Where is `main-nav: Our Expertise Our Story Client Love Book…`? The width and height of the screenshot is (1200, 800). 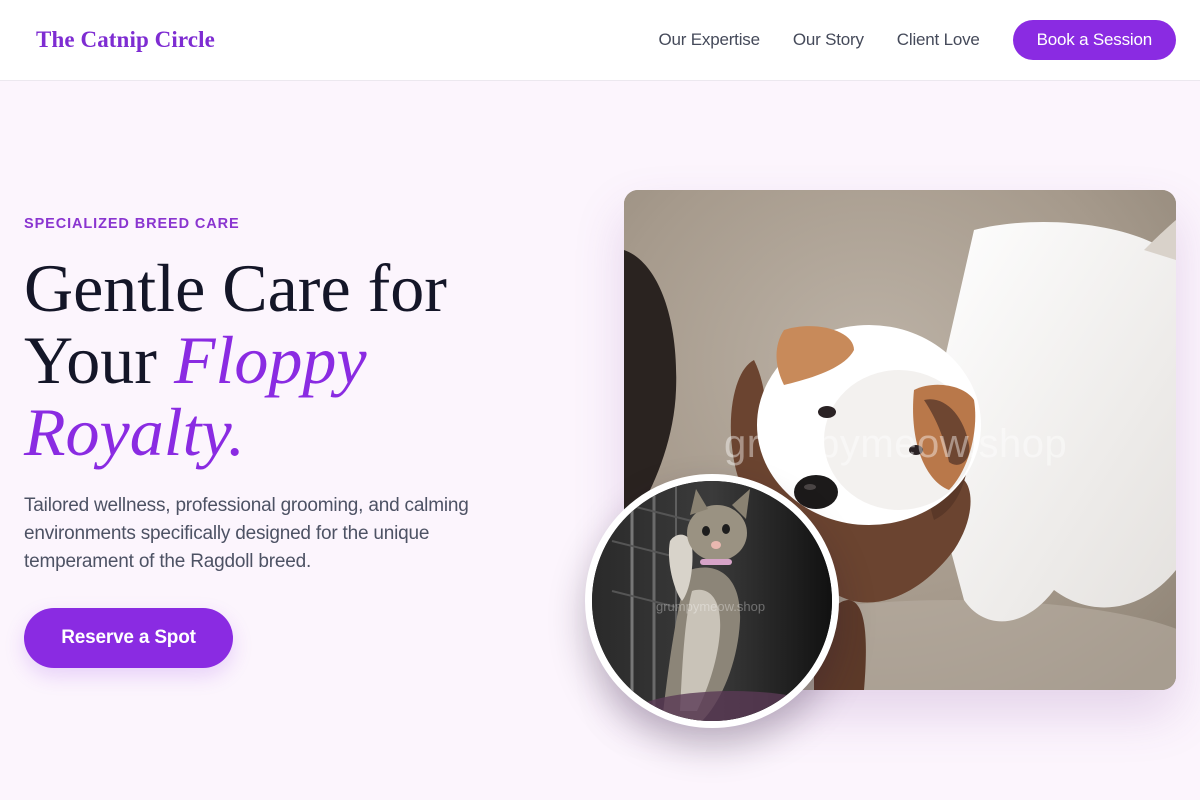
main-nav: Our Expertise Our Story Client Love Book… is located at coordinates (917, 40).